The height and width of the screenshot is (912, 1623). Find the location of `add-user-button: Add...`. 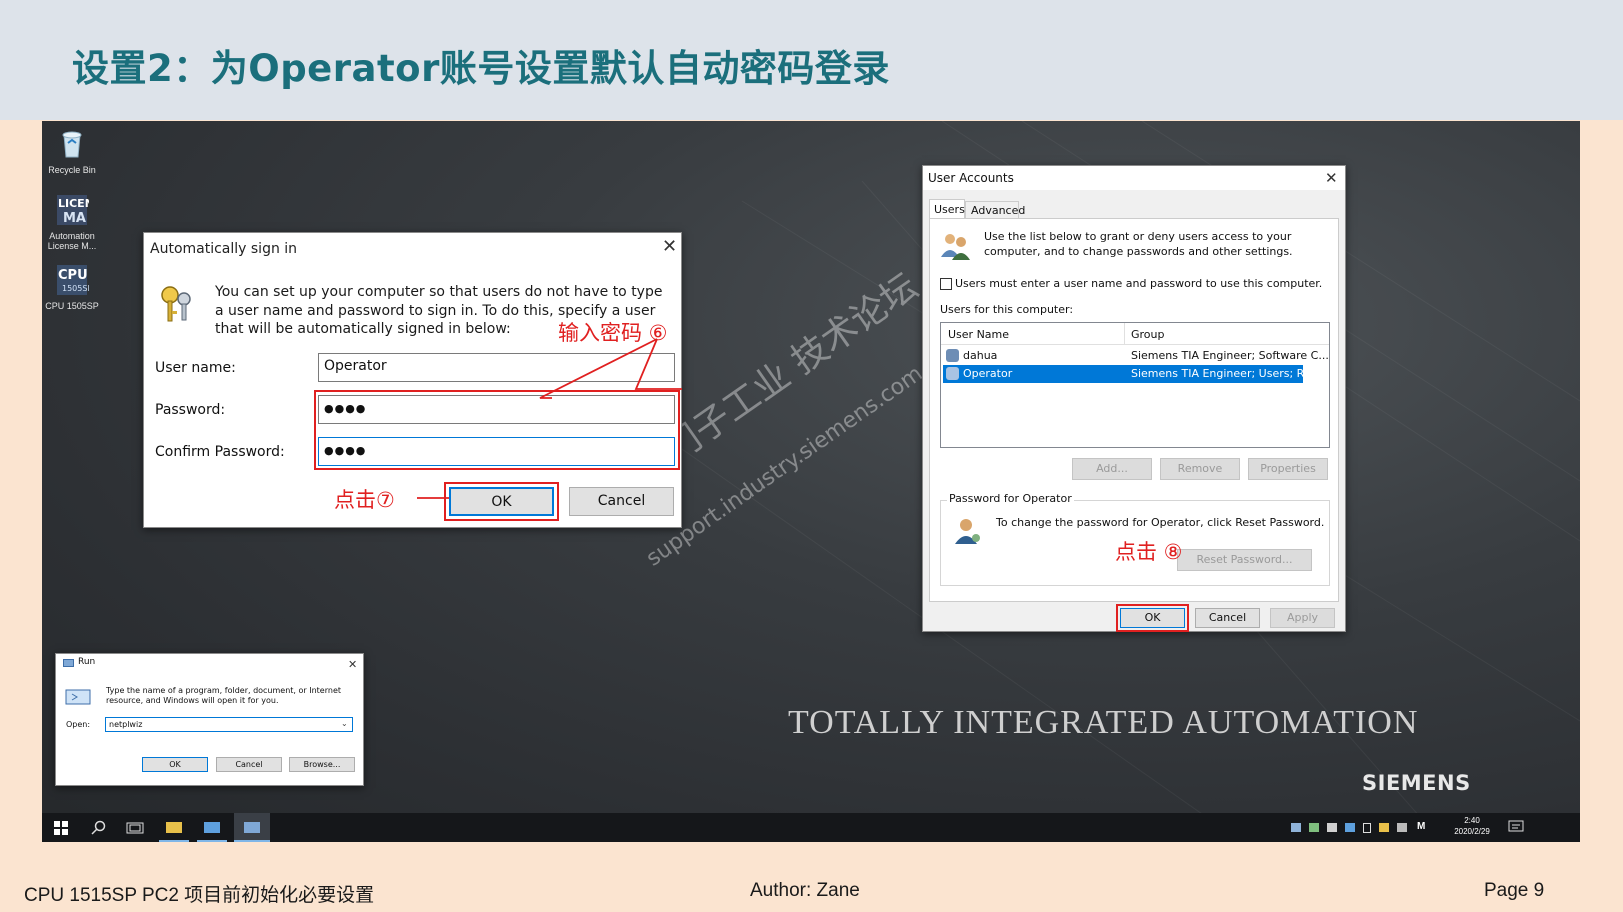

add-user-button: Add... is located at coordinates (1112, 469).